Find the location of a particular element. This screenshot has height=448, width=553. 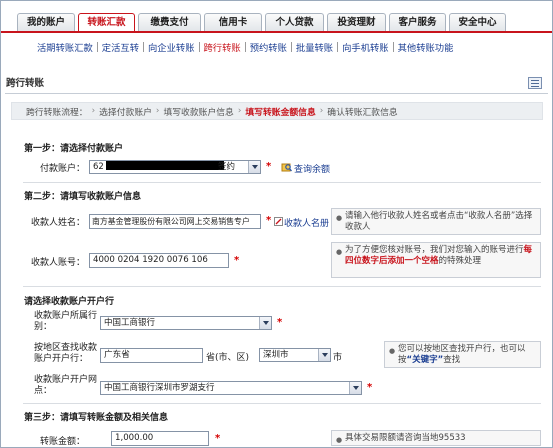

payee-name-hint-text: 请输入他行收款人姓名或者点击“收款人名册”选择收款人 is located at coordinates (439, 221).